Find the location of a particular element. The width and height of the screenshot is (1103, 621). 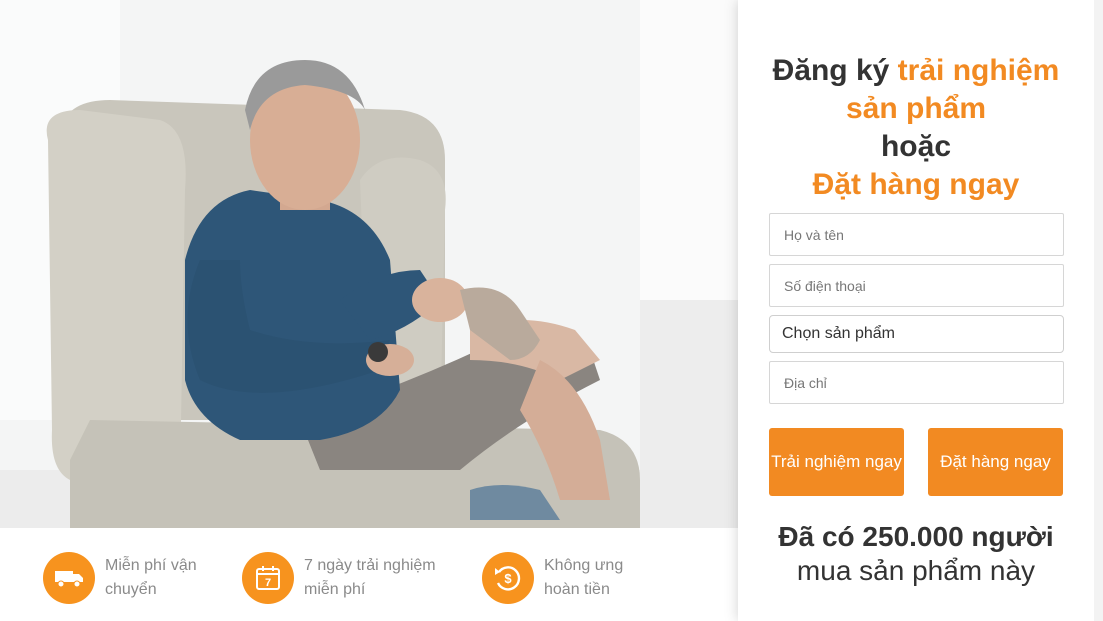

benefit-line: miễn phí is located at coordinates (335, 589).